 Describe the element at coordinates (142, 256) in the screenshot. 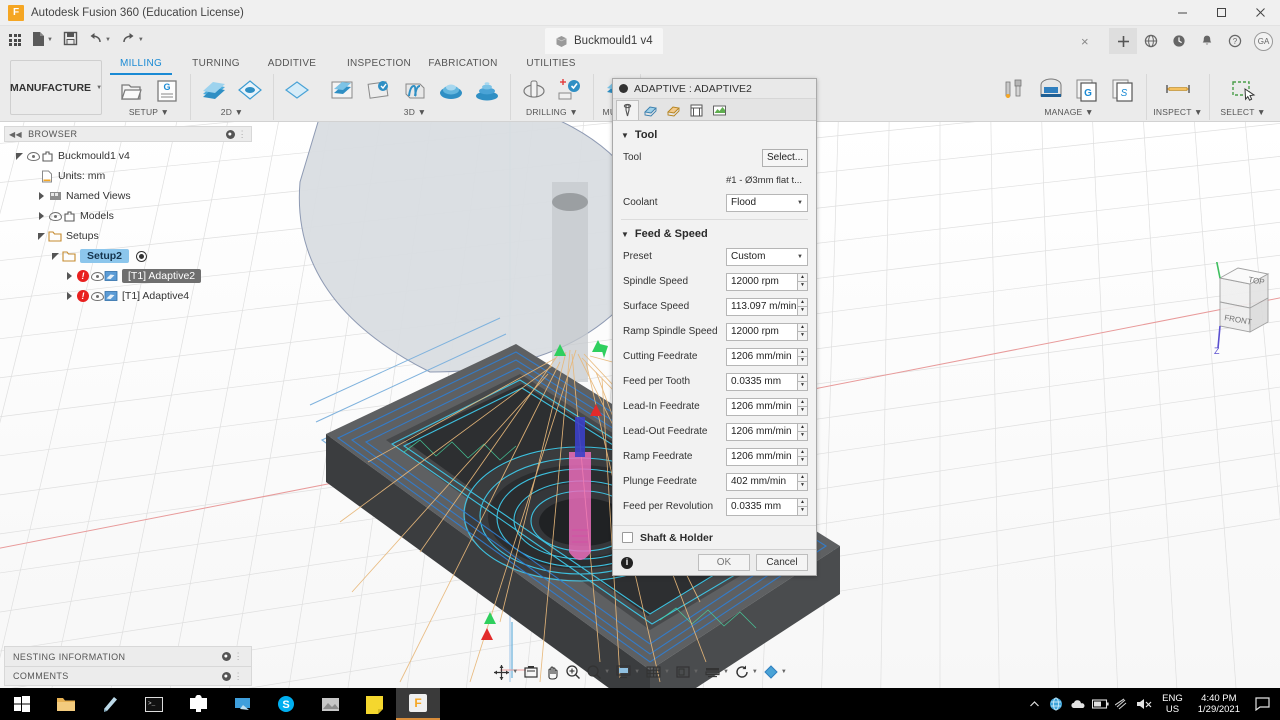

I see `active-setup-radio` at that location.